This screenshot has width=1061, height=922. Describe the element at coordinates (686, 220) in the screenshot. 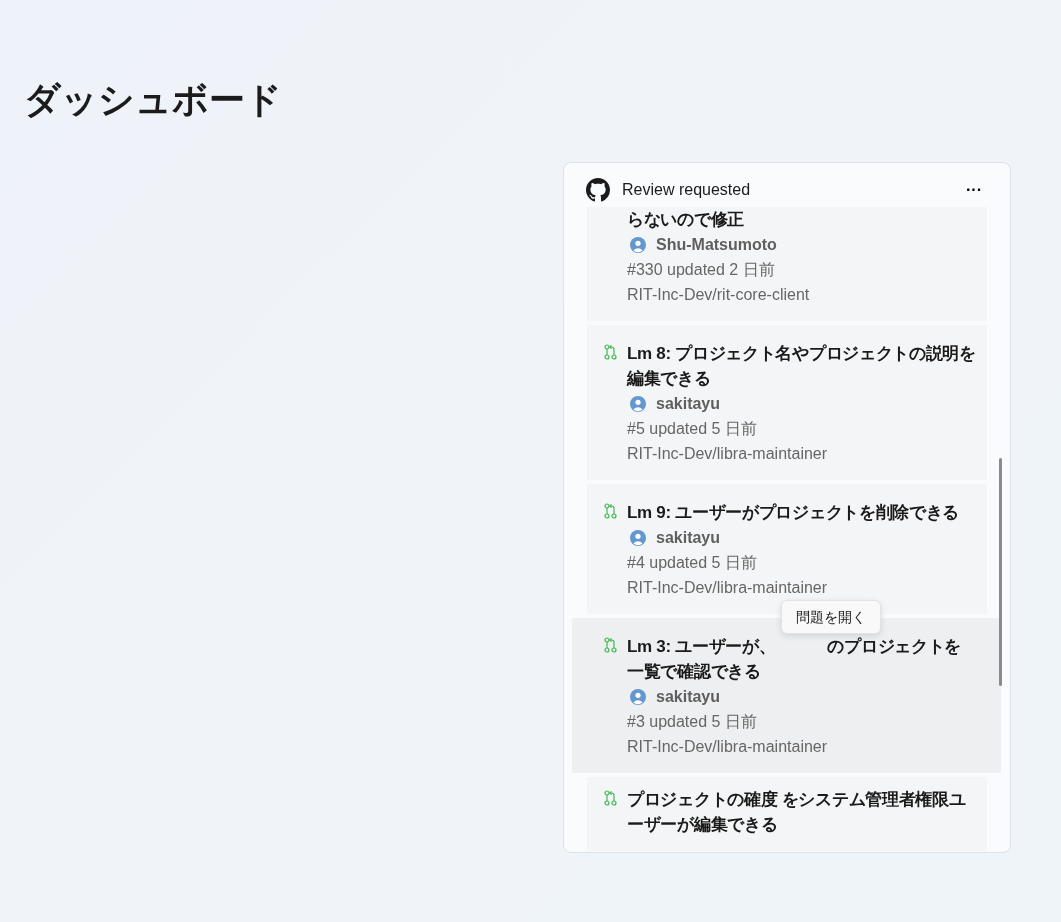

I see `pull-request-title: らないので修正` at that location.